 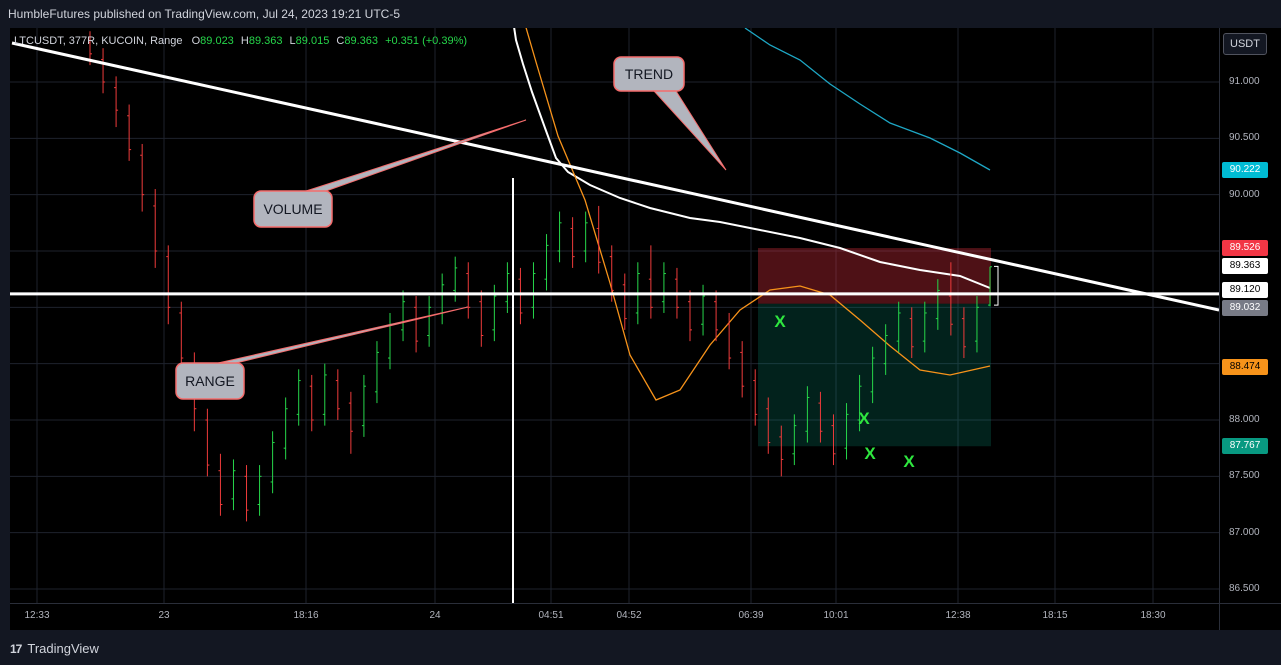 I want to click on close-value: 89.363, so click(x=361, y=41).